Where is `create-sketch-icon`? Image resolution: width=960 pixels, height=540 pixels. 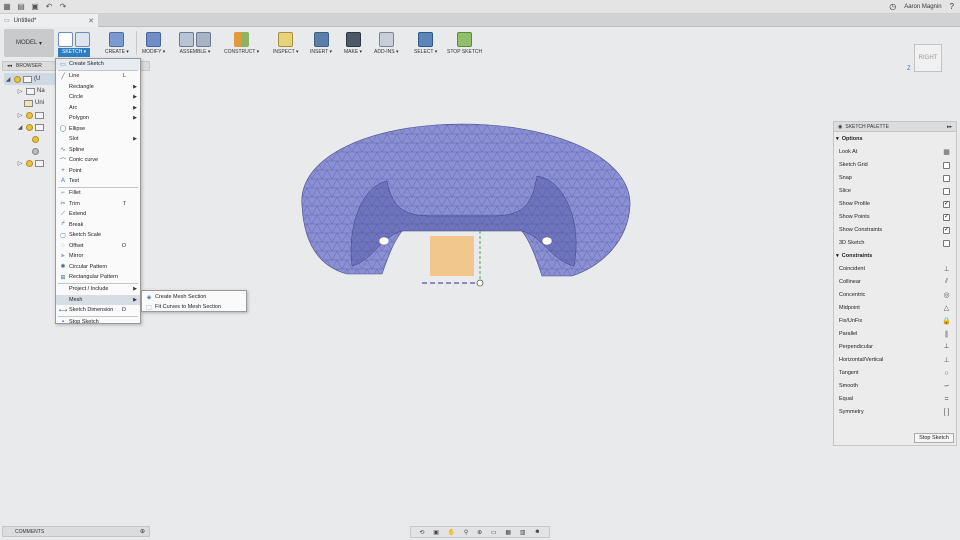
create-sketch-icon is located at coordinates (66, 39).